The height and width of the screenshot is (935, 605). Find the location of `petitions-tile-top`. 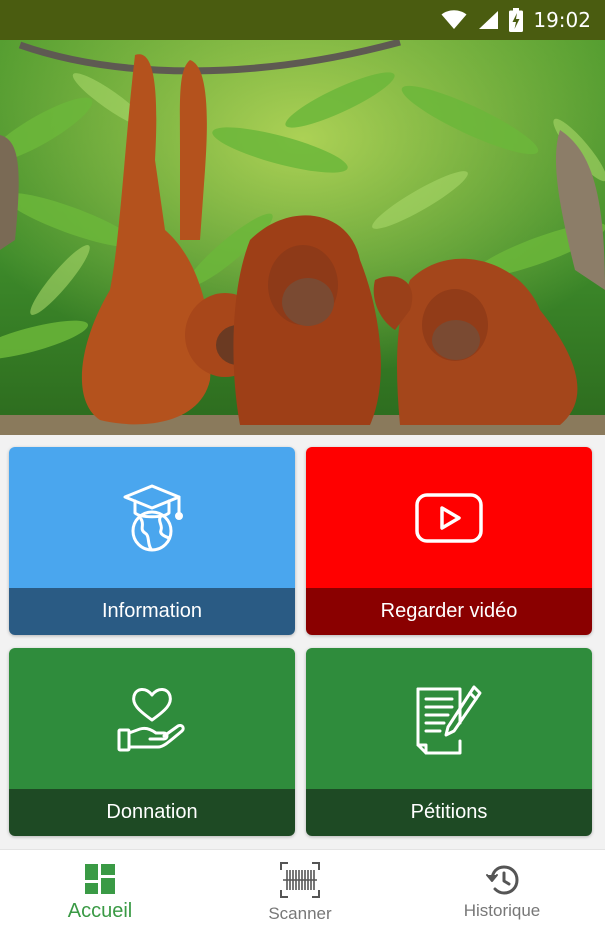

petitions-tile-top is located at coordinates (449, 718).